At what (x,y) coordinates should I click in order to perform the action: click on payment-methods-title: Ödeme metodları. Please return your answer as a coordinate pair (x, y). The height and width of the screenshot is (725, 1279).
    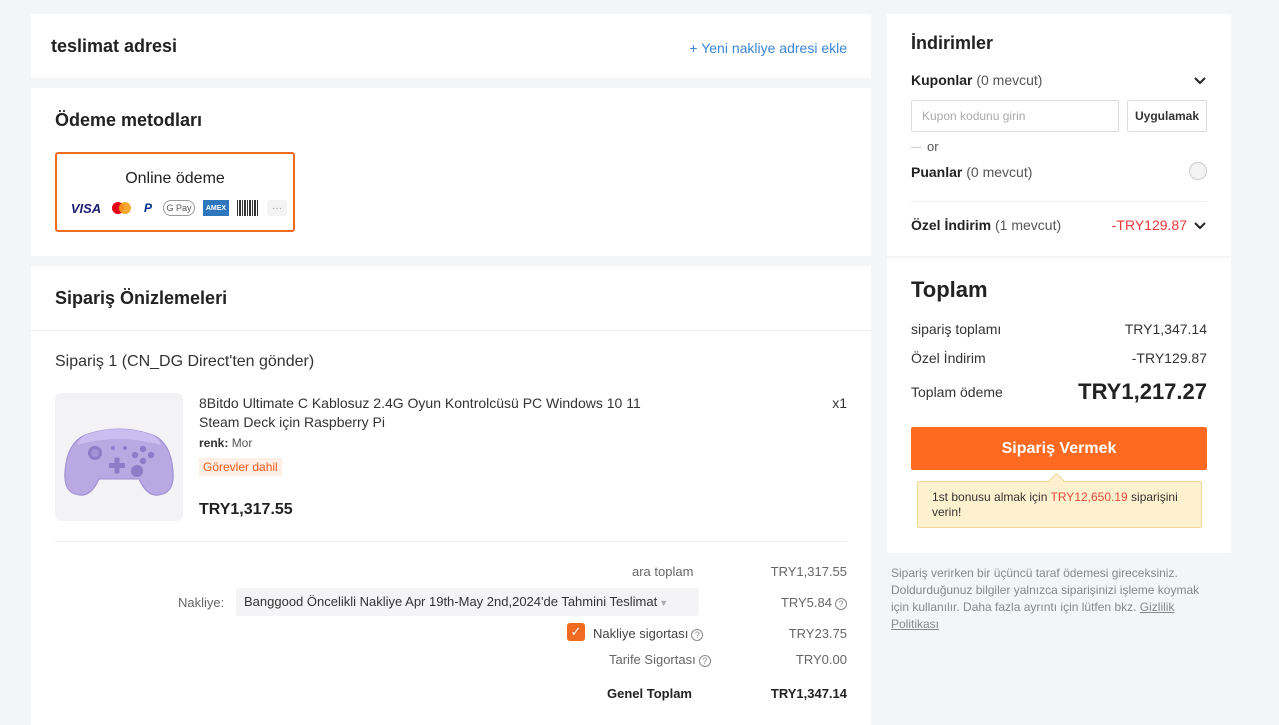
    Looking at the image, I should click on (129, 120).